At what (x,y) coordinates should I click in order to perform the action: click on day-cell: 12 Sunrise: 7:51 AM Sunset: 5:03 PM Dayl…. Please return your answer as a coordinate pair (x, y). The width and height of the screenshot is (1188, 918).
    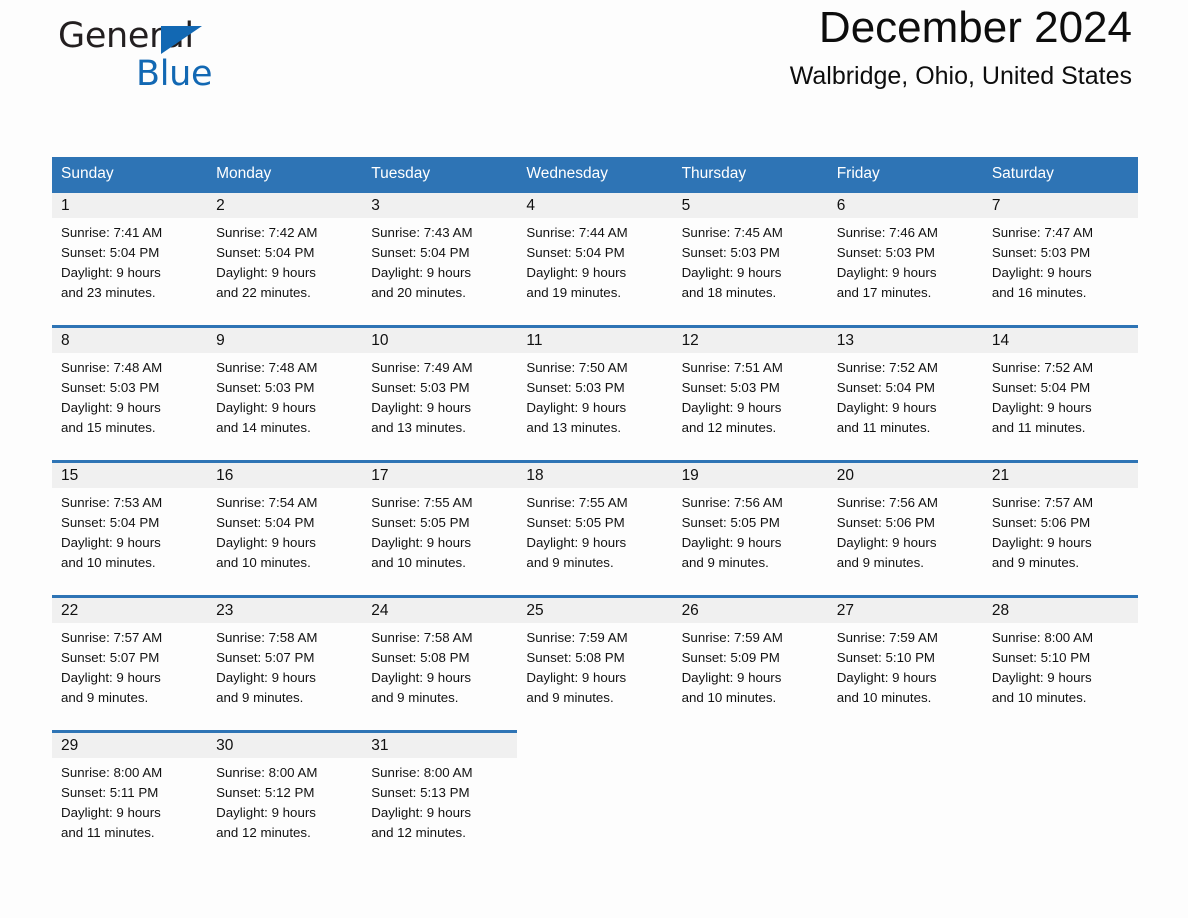
    Looking at the image, I should click on (750, 392).